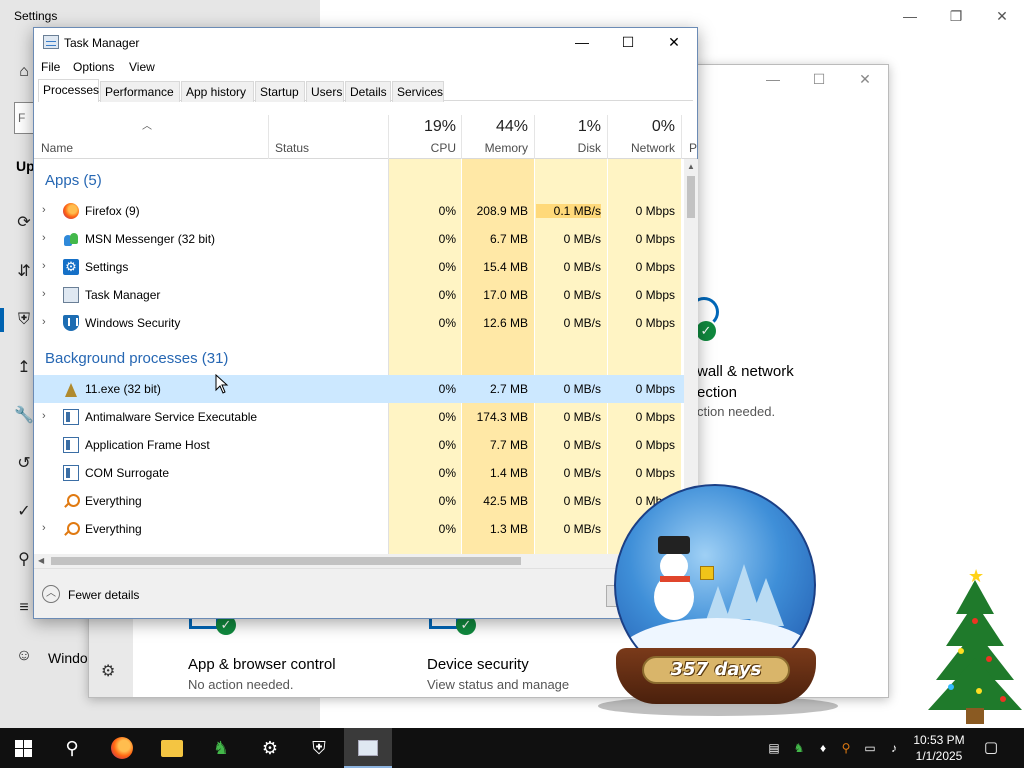 Image resolution: width=1024 pixels, height=768 pixels. What do you see at coordinates (50, 67) in the screenshot?
I see `menu-file: File` at bounding box center [50, 67].